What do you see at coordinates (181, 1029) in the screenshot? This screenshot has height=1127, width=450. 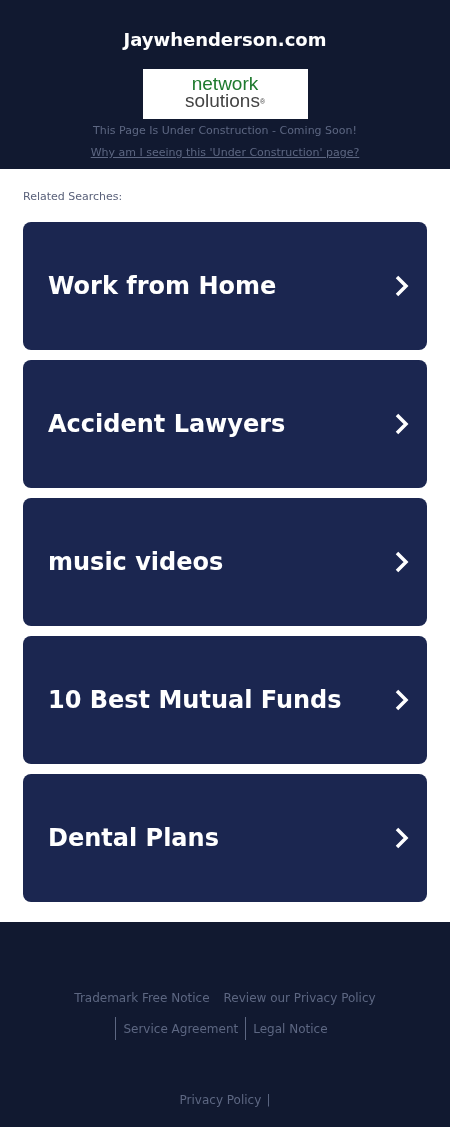 I see `footer-link: Service Agreement` at bounding box center [181, 1029].